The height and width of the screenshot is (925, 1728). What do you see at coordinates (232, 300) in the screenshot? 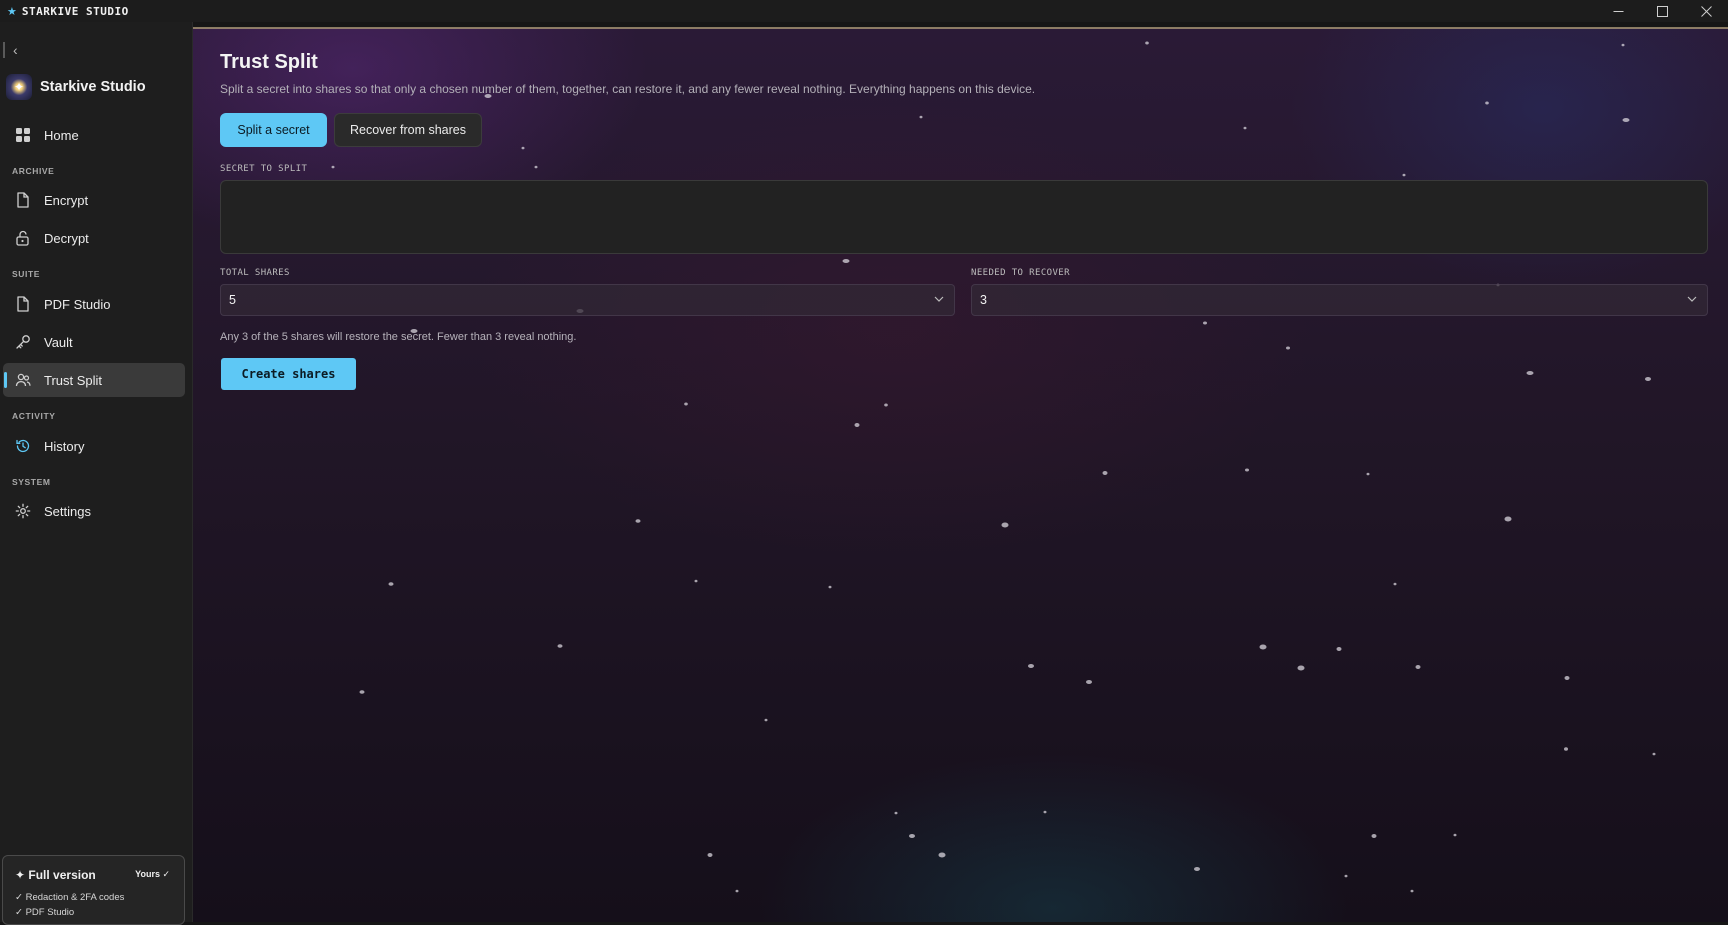
I see `total-shares-value: 5` at bounding box center [232, 300].